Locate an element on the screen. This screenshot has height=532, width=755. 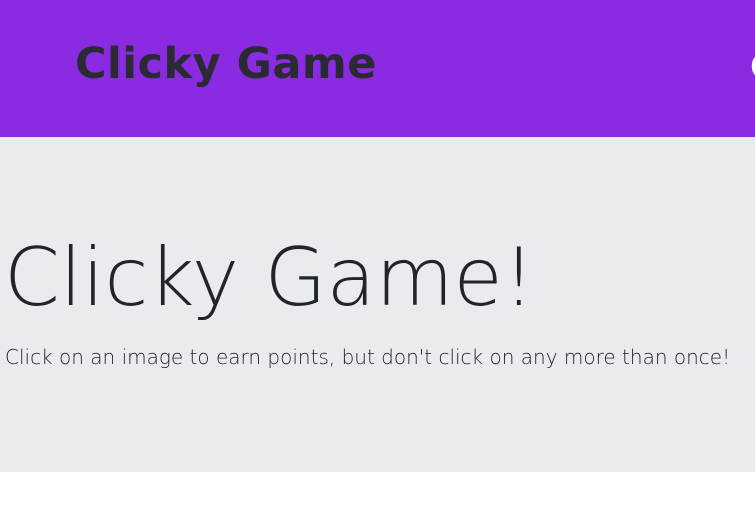
score-text: C is located at coordinates (752, 68).